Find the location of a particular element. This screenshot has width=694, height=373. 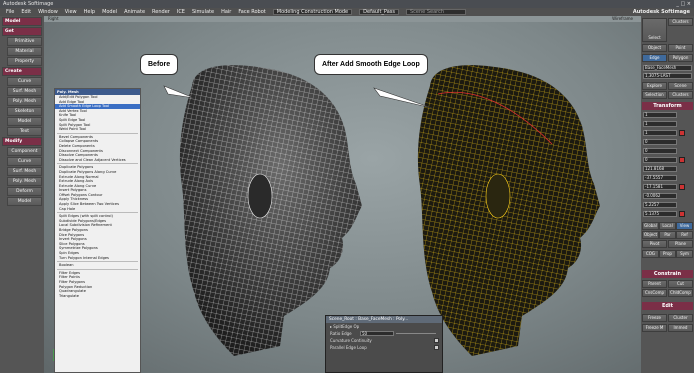

menu-model: Model is located at coordinates (109, 12).